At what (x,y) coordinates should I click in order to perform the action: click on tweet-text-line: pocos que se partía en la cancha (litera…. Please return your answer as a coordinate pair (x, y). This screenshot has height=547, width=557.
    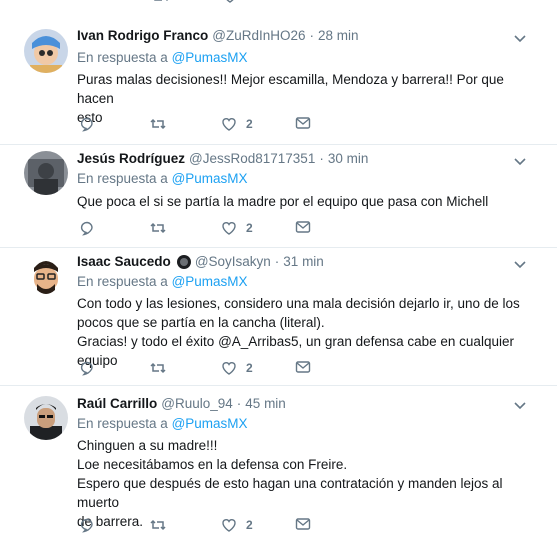
    Looking at the image, I should click on (201, 322).